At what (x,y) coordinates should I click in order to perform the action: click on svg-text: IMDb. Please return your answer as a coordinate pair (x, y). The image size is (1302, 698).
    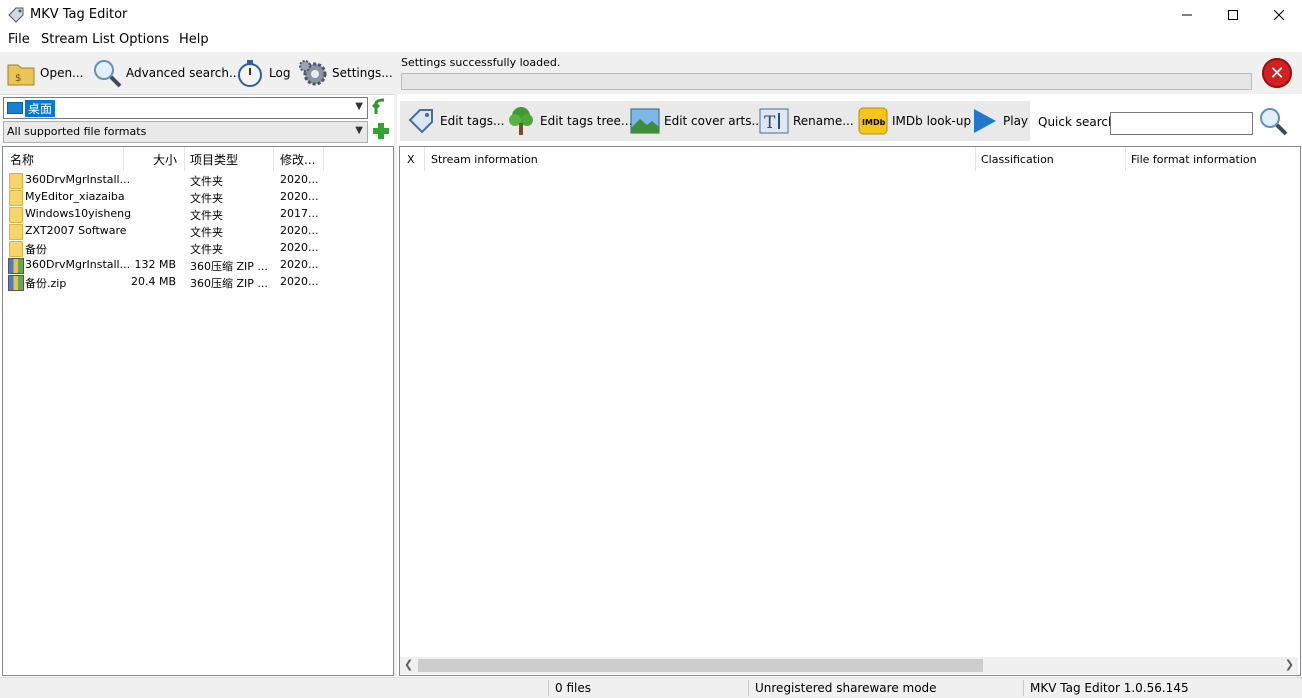
    Looking at the image, I should click on (874, 122).